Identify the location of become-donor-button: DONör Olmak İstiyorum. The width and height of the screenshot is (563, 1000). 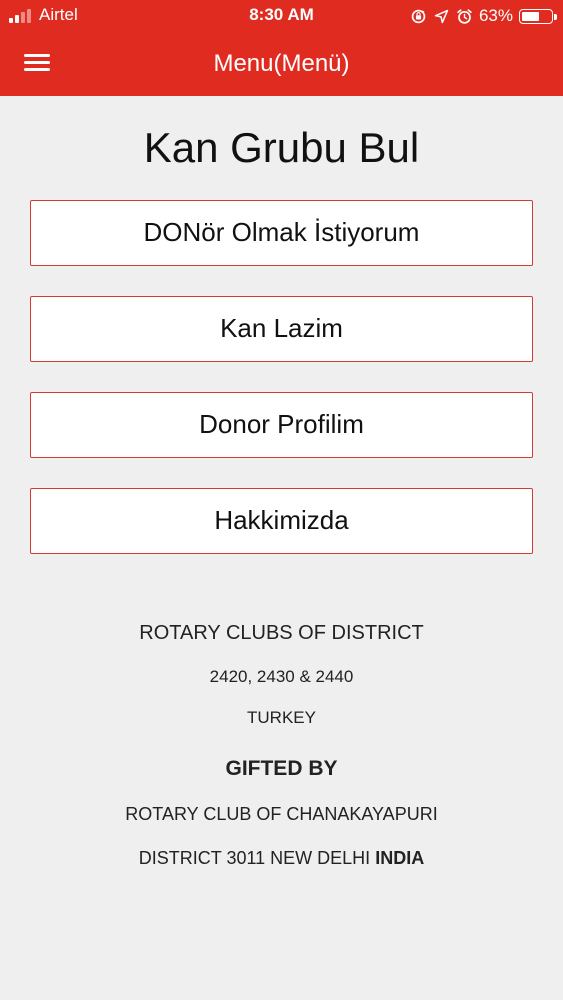
(281, 233).